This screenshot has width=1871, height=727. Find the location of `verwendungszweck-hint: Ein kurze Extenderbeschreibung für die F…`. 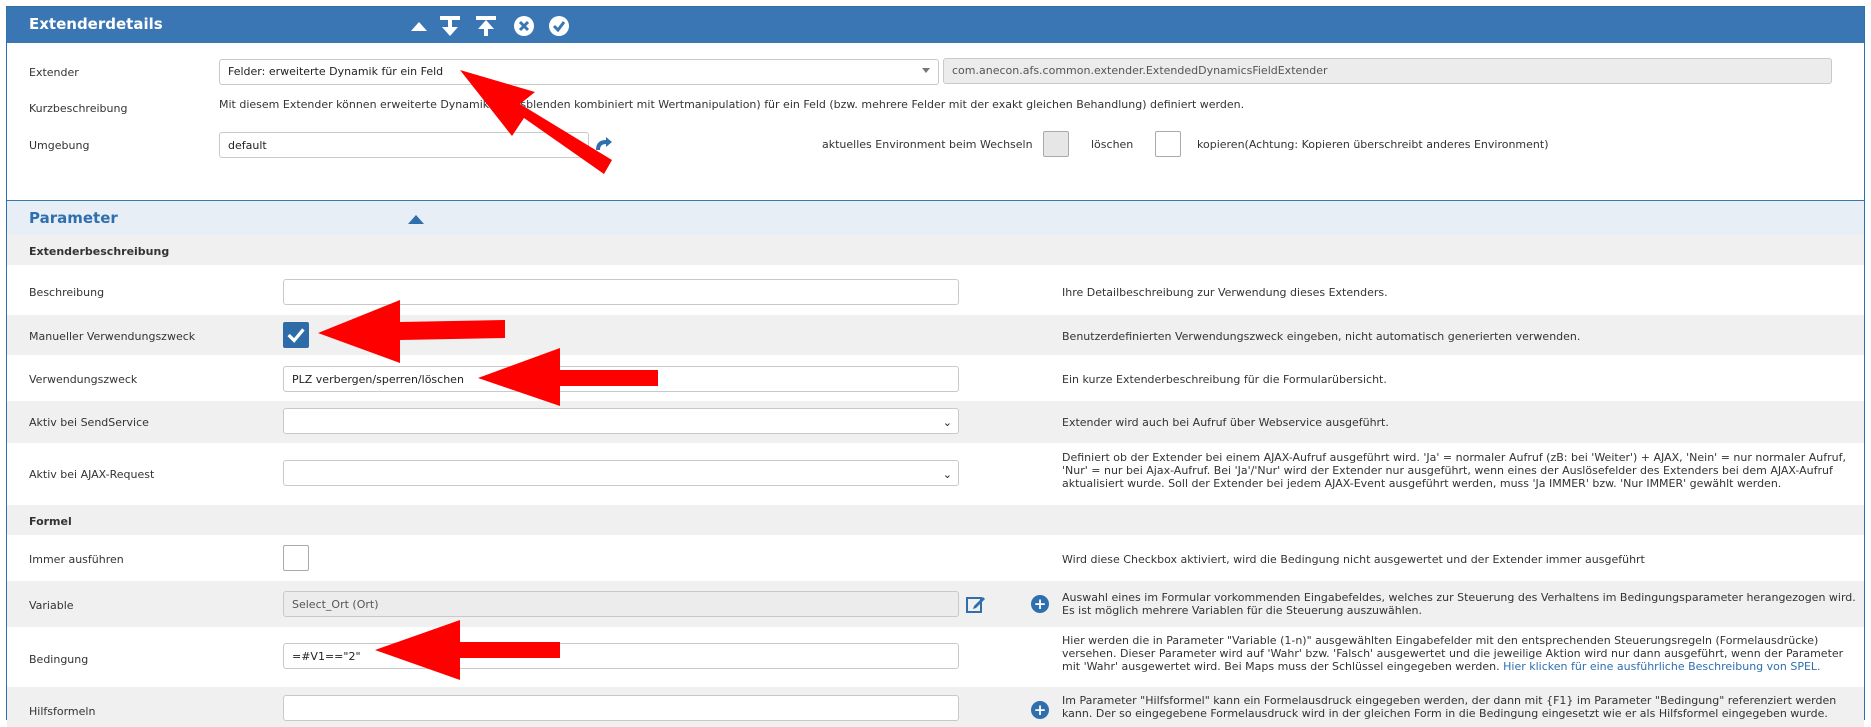

verwendungszweck-hint: Ein kurze Extenderbeschreibung für die F… is located at coordinates (1224, 379).